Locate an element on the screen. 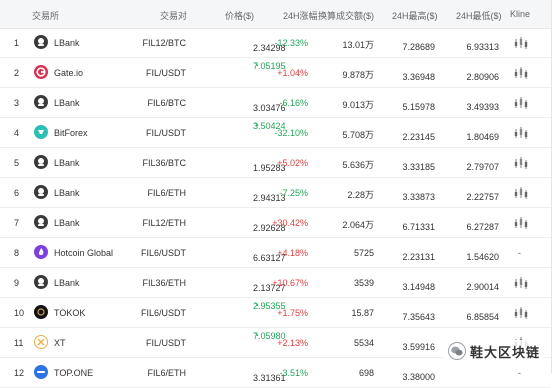  xt-logo-icon is located at coordinates (41, 342).